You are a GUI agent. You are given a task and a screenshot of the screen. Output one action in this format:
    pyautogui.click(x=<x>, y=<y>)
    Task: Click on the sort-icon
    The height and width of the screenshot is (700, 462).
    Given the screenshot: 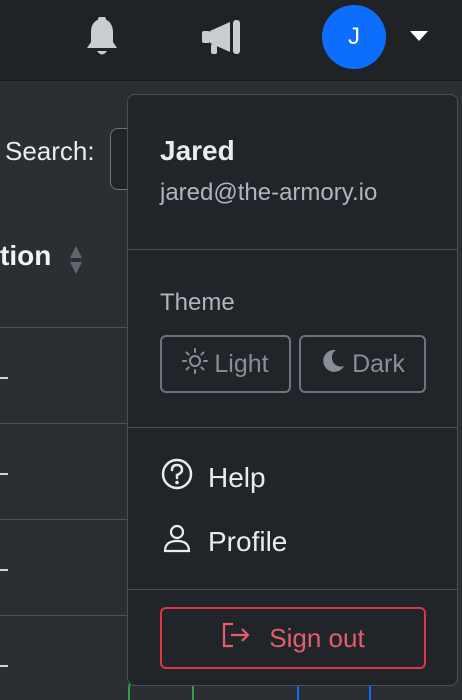 What is the action you would take?
    pyautogui.click(x=76, y=260)
    